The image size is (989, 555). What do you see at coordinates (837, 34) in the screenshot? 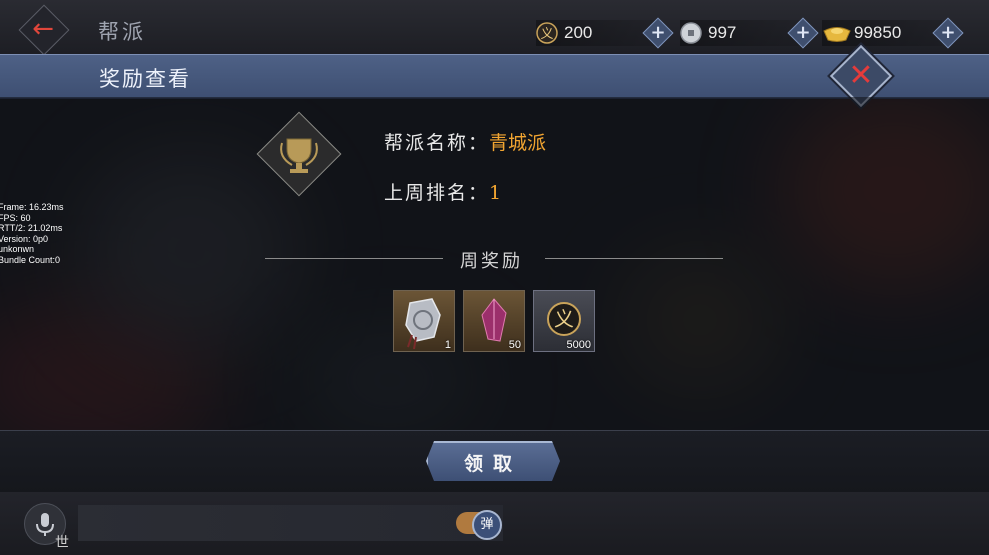
I see `gold-ingot-icon` at bounding box center [837, 34].